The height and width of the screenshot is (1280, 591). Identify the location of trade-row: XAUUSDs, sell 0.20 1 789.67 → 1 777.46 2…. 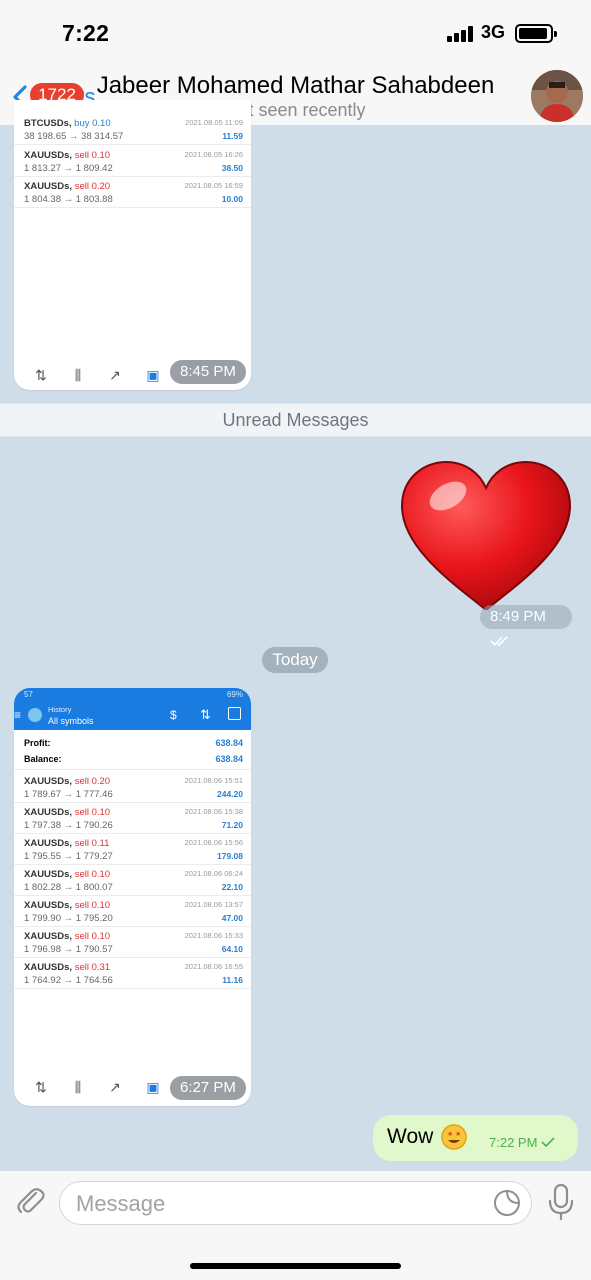
(132, 787).